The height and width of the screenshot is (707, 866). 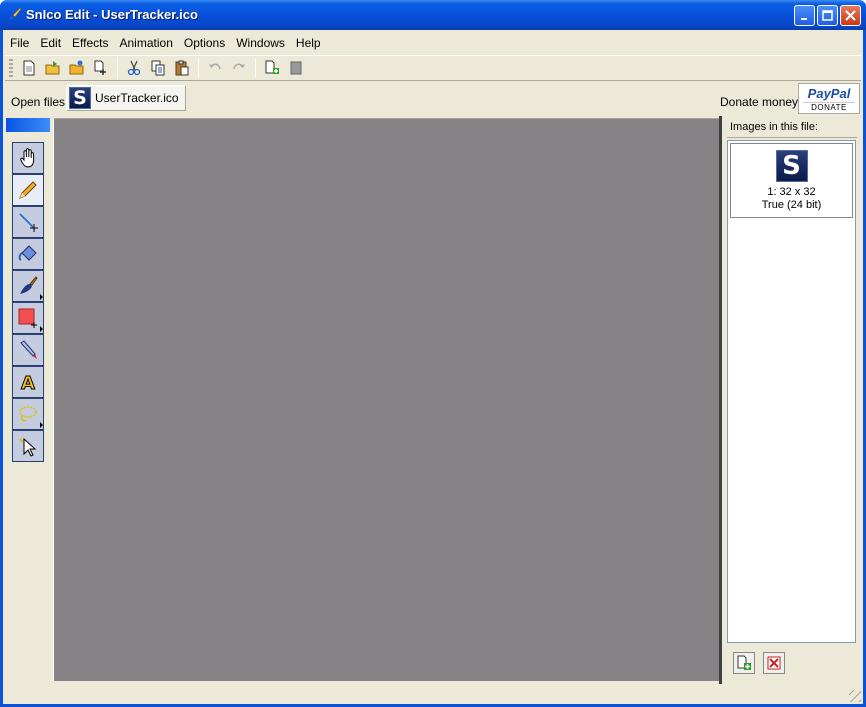 I want to click on menu-file: File, so click(x=18, y=43).